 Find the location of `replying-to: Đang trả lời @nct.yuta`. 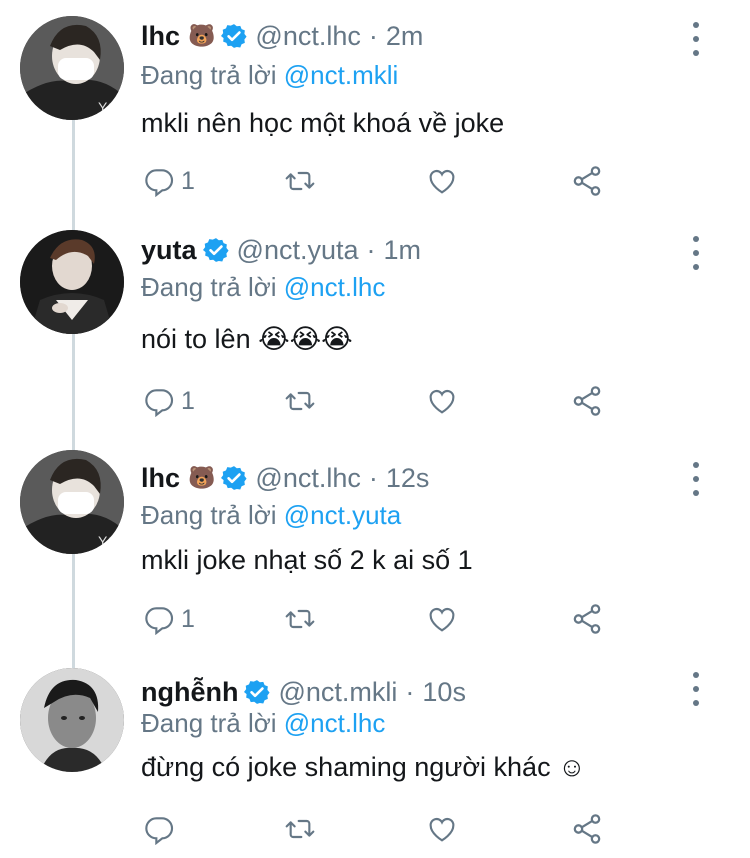

replying-to: Đang trả lời @nct.yuta is located at coordinates (271, 515).